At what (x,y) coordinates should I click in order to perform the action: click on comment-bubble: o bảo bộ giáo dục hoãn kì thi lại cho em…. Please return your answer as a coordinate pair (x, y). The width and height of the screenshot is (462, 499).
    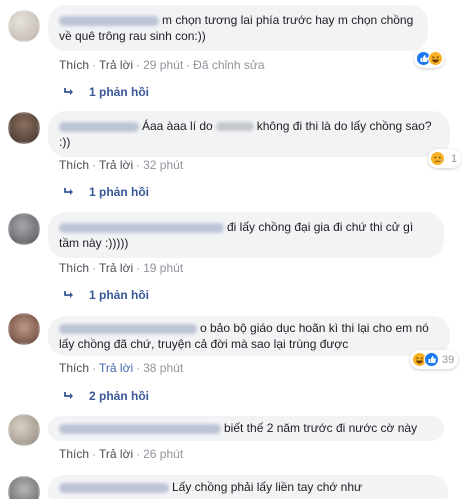
    Looking at the image, I should click on (249, 336).